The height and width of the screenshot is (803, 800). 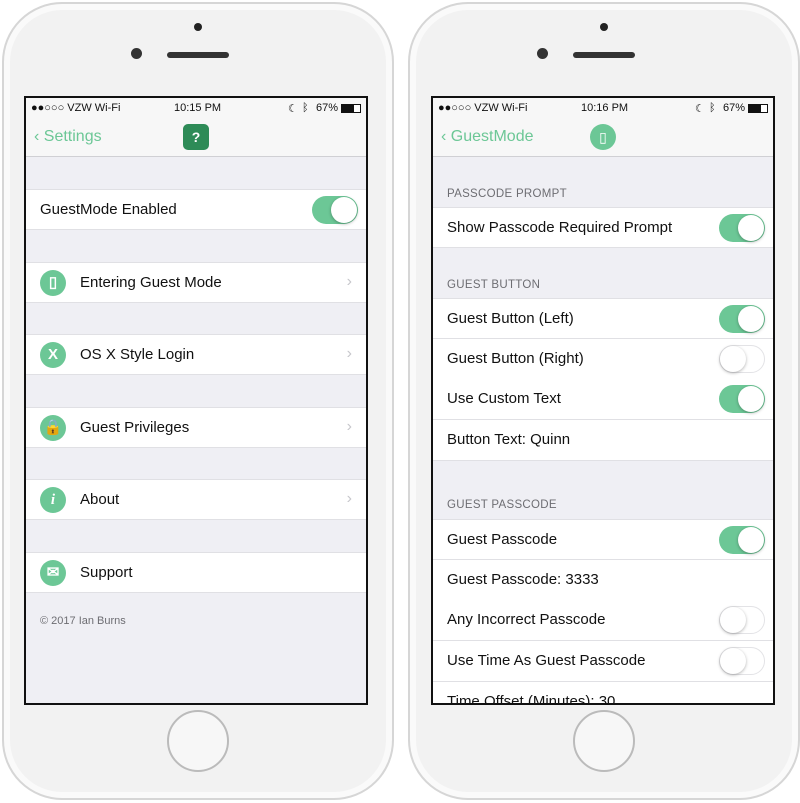 I want to click on x-icon: X, so click(x=53, y=355).